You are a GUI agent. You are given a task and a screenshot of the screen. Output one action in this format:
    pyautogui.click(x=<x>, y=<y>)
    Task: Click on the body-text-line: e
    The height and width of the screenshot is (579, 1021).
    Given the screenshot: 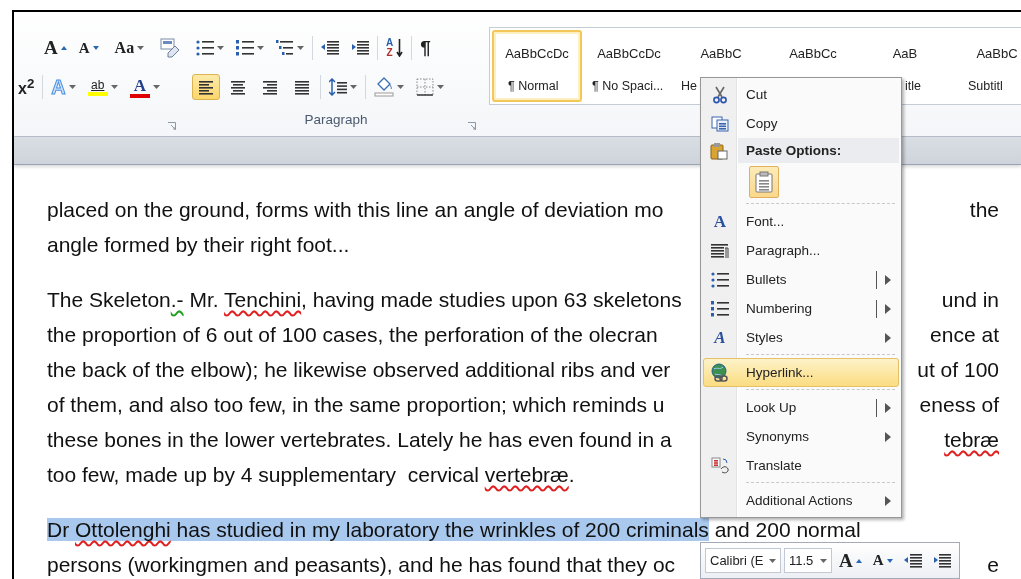 What is the action you would take?
    pyautogui.click(x=993, y=564)
    